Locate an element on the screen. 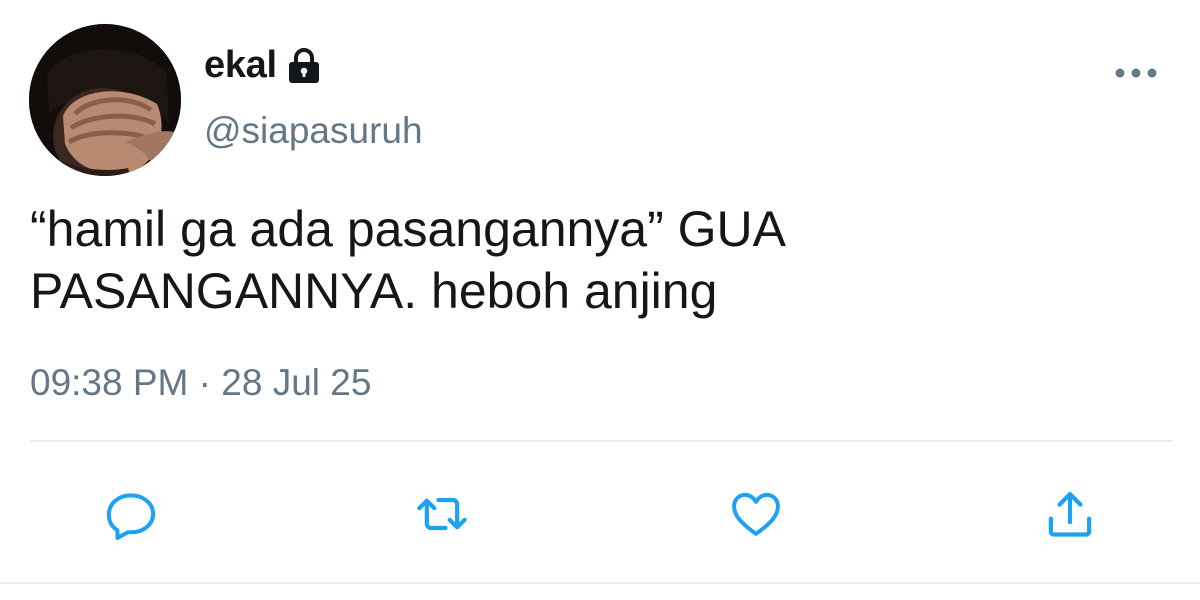 The width and height of the screenshot is (1200, 600). lock-icon is located at coordinates (303, 65).